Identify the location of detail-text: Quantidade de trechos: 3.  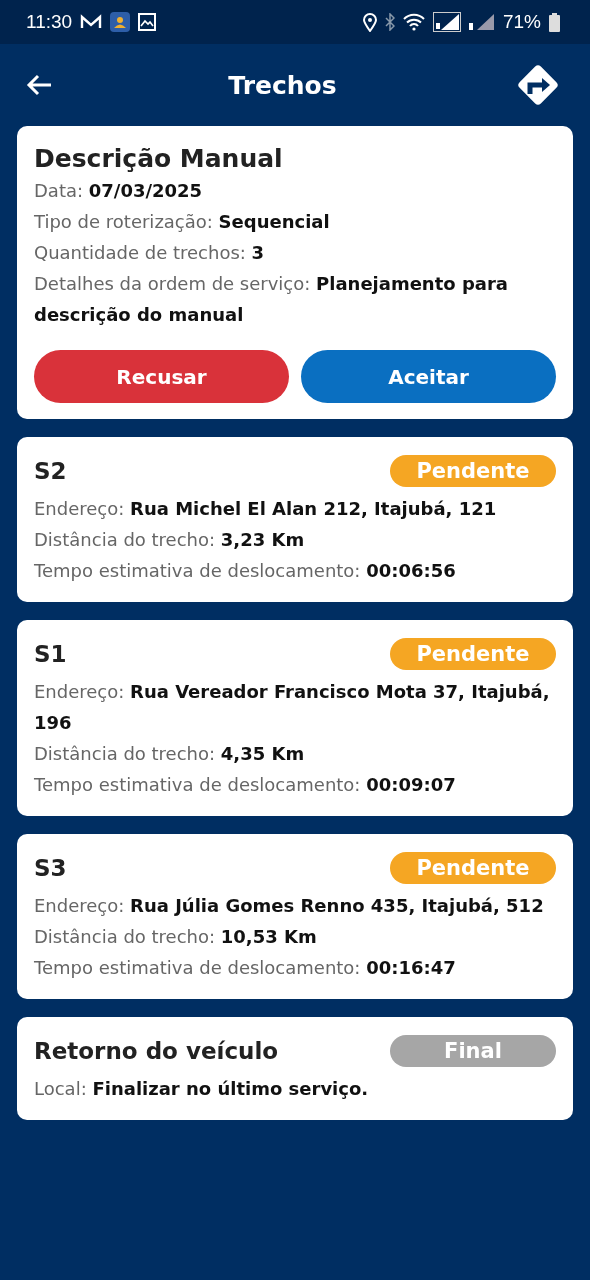
(150, 253).